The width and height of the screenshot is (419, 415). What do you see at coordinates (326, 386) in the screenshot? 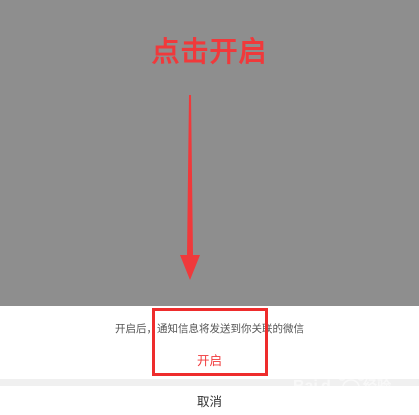
I see `svg-text: d` at bounding box center [326, 386].